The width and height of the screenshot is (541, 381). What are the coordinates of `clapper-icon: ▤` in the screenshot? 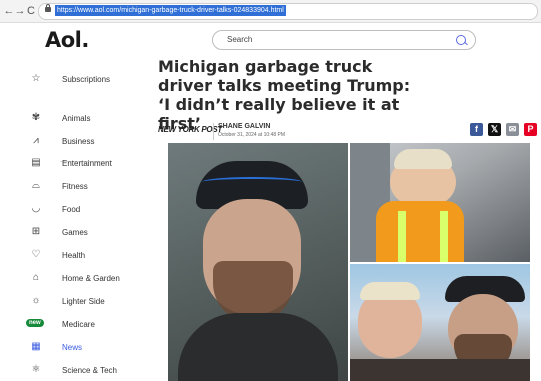 It's located at (36, 162).